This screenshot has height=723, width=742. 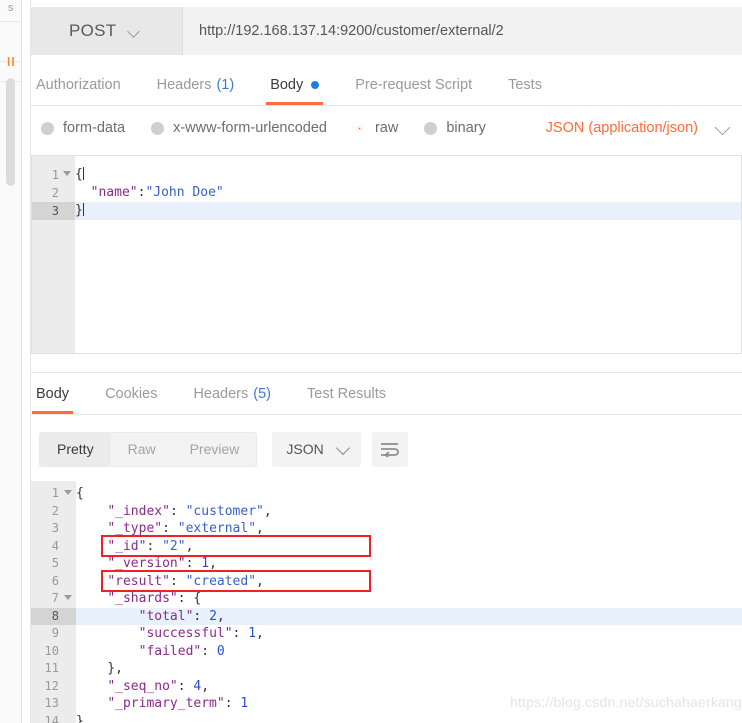 I want to click on code-line: "_type": "external",, so click(x=409, y=529).